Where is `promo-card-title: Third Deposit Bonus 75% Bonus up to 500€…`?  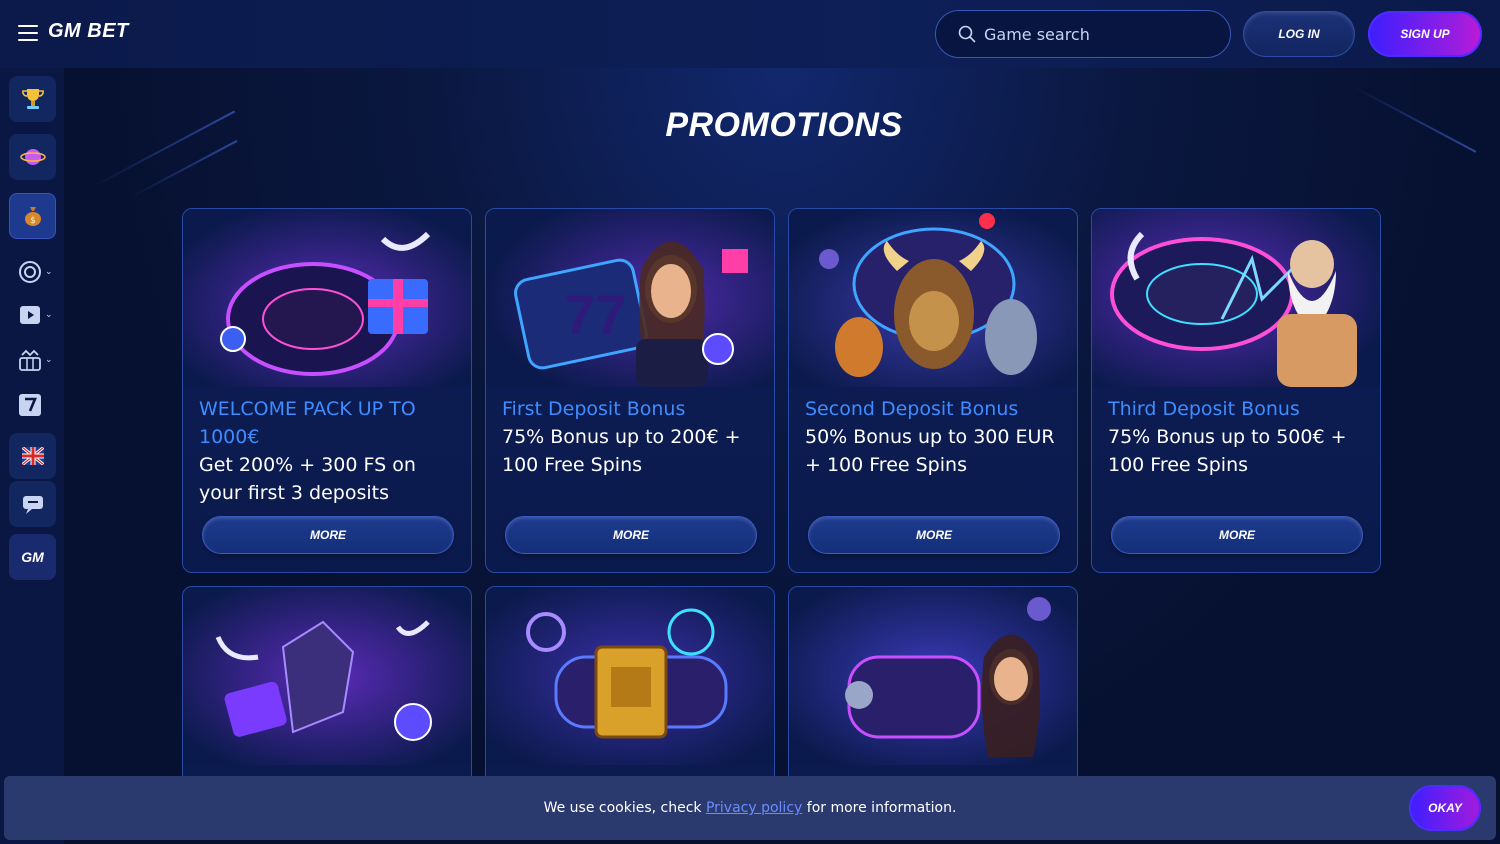 promo-card-title: Third Deposit Bonus 75% Bonus up to 500€… is located at coordinates (1238, 437).